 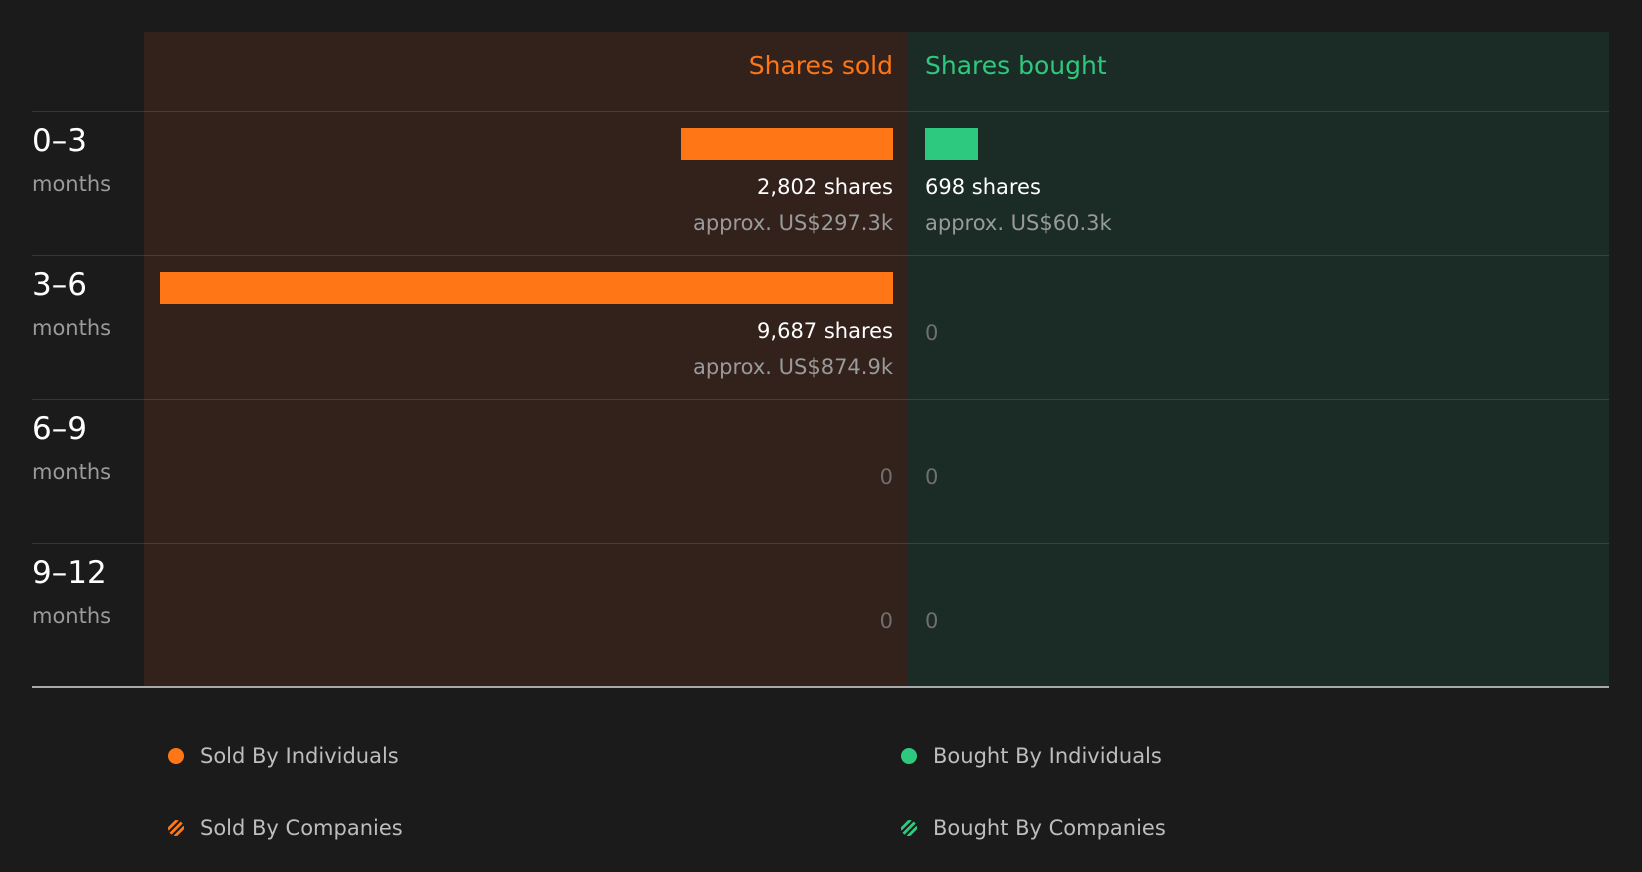 I want to click on bought-shares-value: 698 shares, so click(x=983, y=187).